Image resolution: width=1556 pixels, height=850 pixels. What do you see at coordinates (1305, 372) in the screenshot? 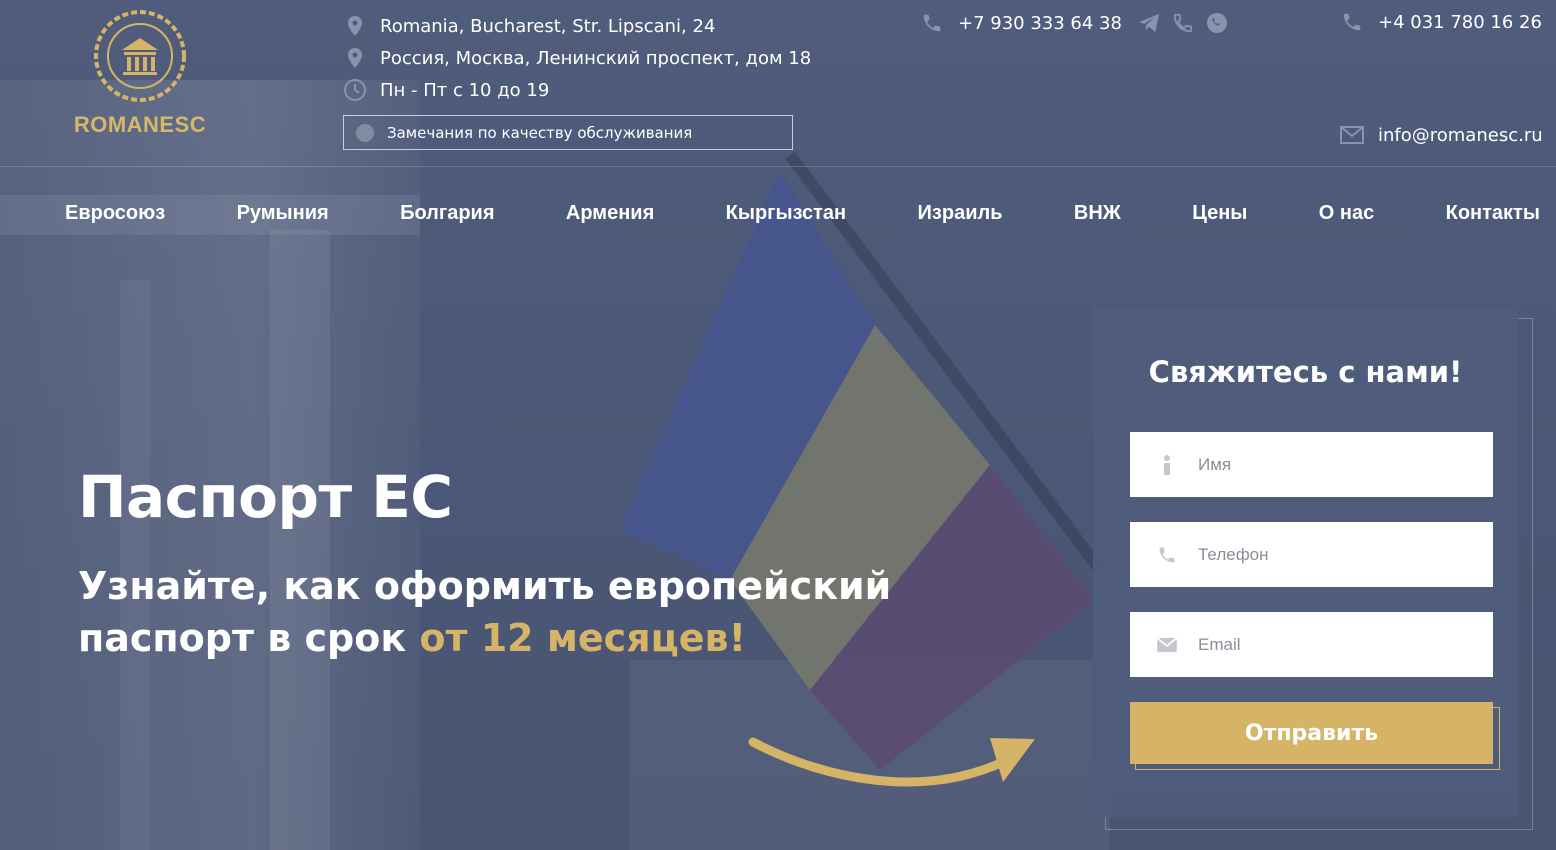
I see `contact-form-title: Свяжитесь с нами!` at bounding box center [1305, 372].